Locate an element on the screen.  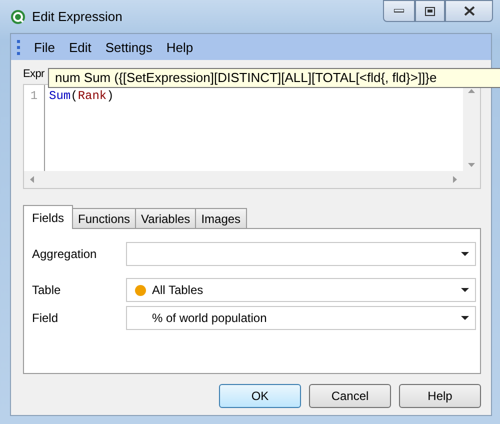
dialog-button: Cancel is located at coordinates (350, 396).